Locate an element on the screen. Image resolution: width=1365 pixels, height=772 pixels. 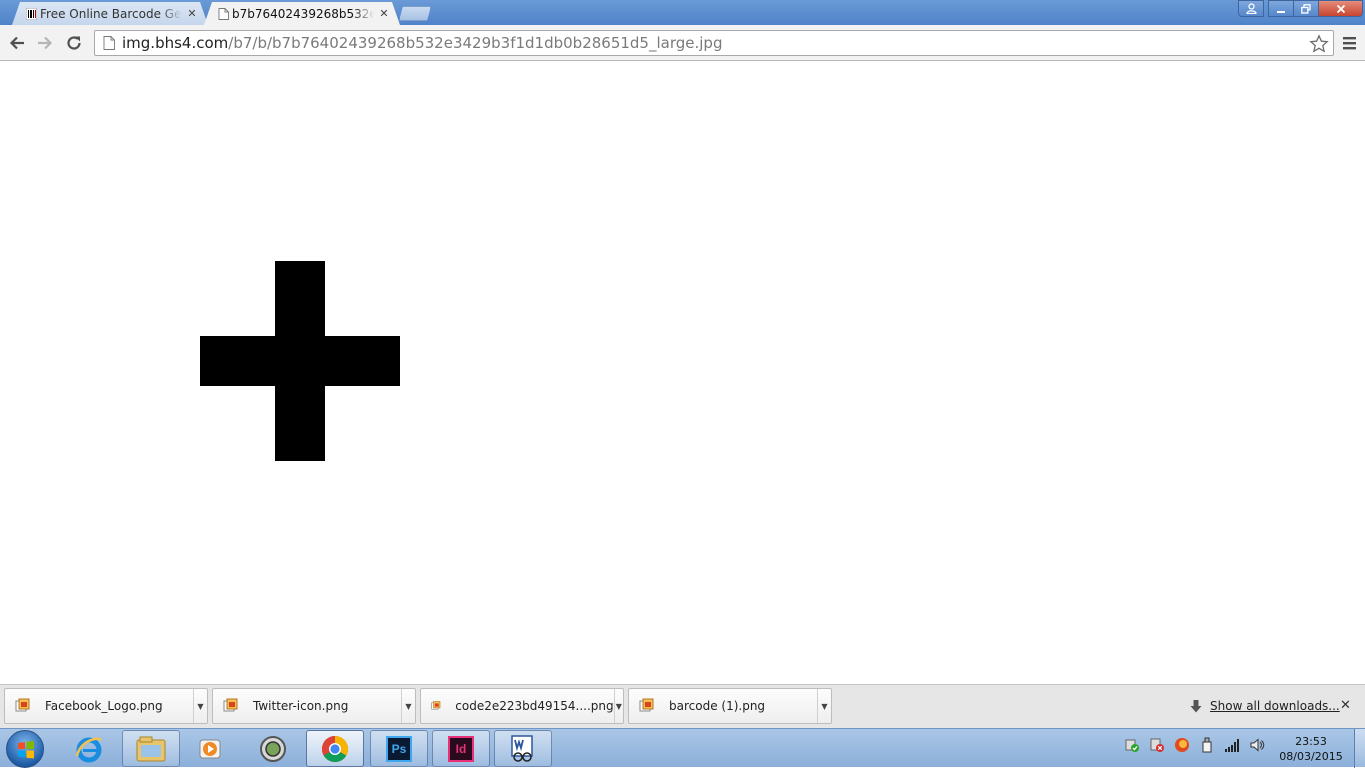
taskbar-indesign: Id is located at coordinates (461, 748).